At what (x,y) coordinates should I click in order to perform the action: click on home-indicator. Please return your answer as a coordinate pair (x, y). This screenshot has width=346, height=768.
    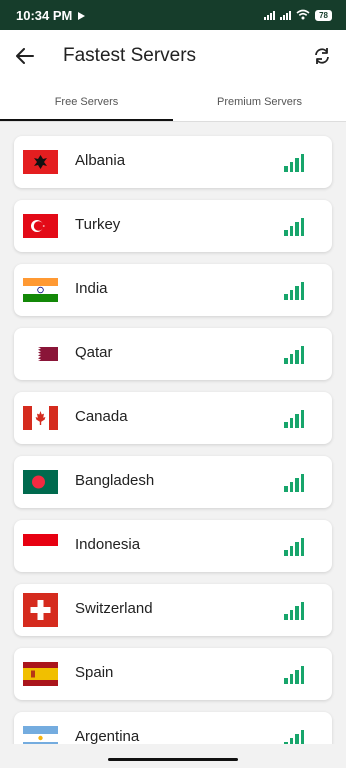
    Looking at the image, I should click on (173, 759).